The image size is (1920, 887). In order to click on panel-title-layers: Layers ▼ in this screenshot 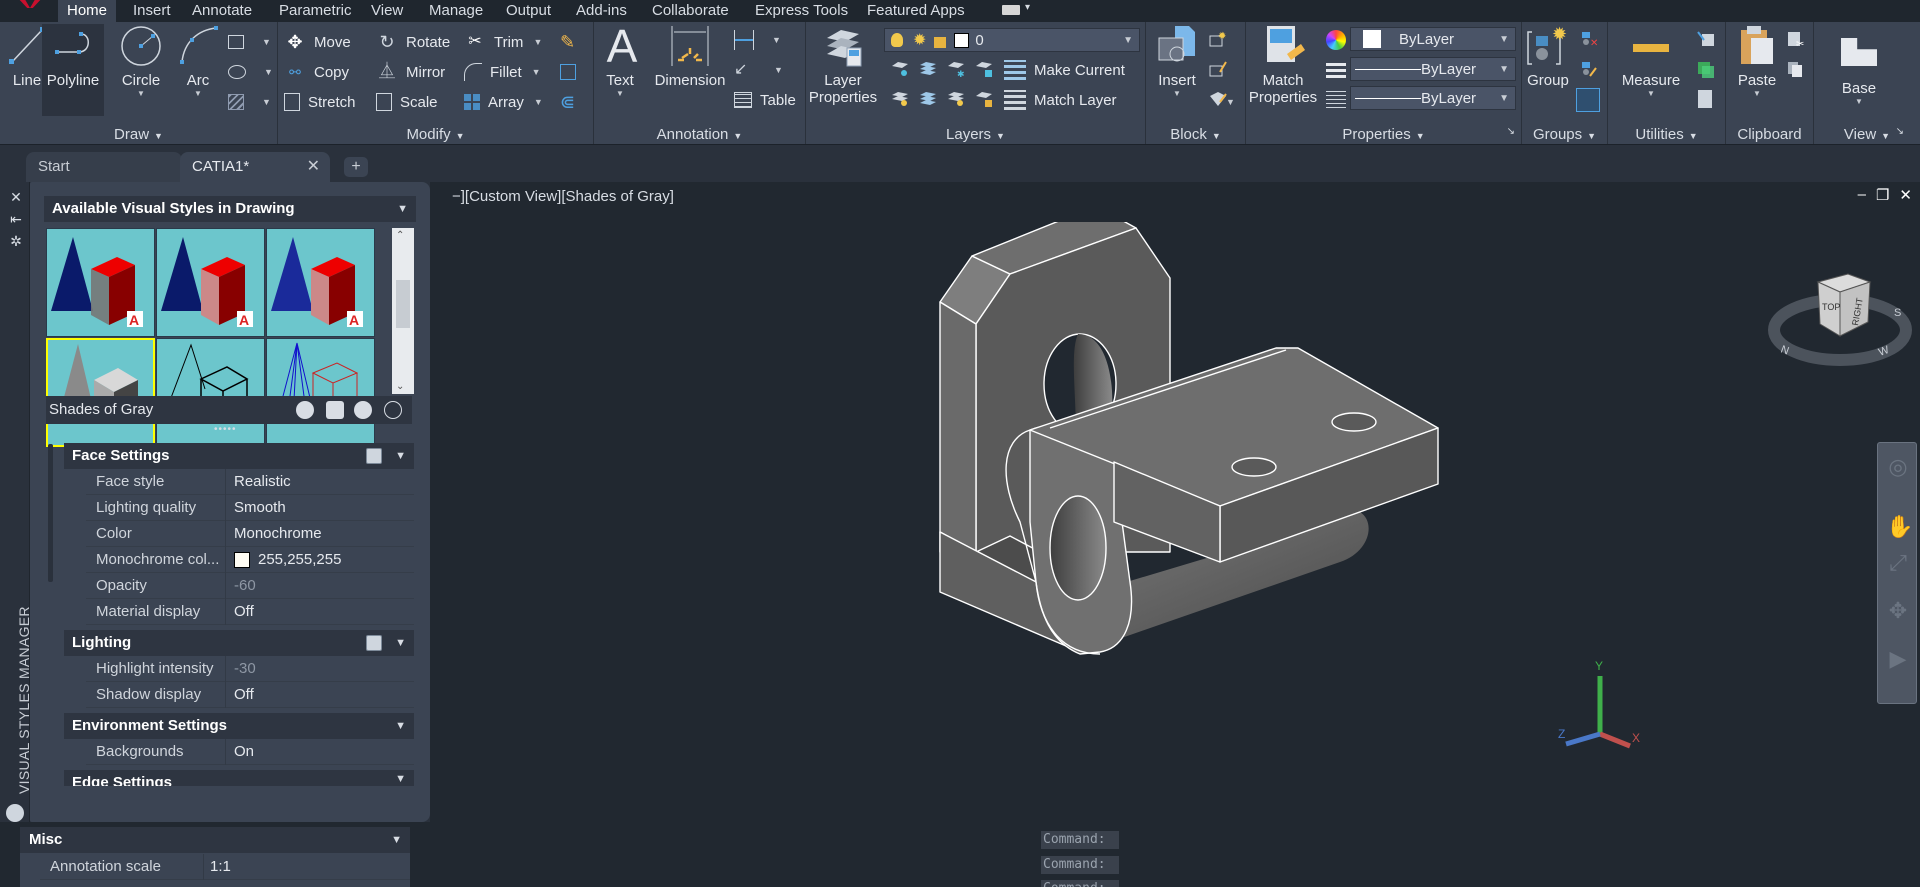, I will do `click(975, 134)`.